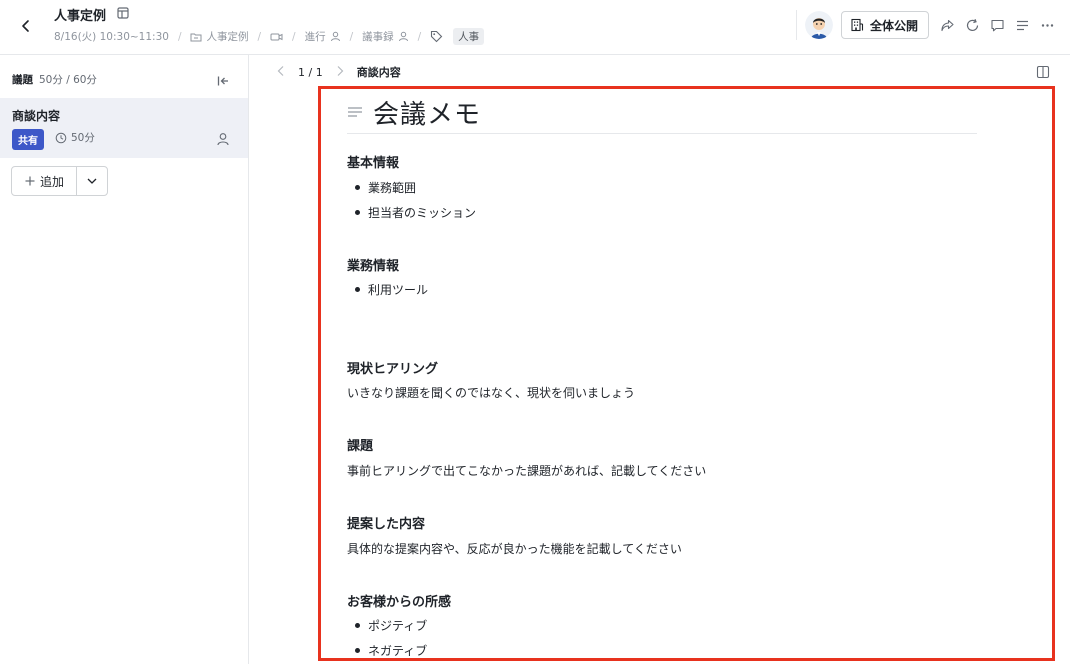 This screenshot has width=1070, height=664. What do you see at coordinates (68, 80) in the screenshot?
I see `agenda-time-total: 50分 / 60分` at bounding box center [68, 80].